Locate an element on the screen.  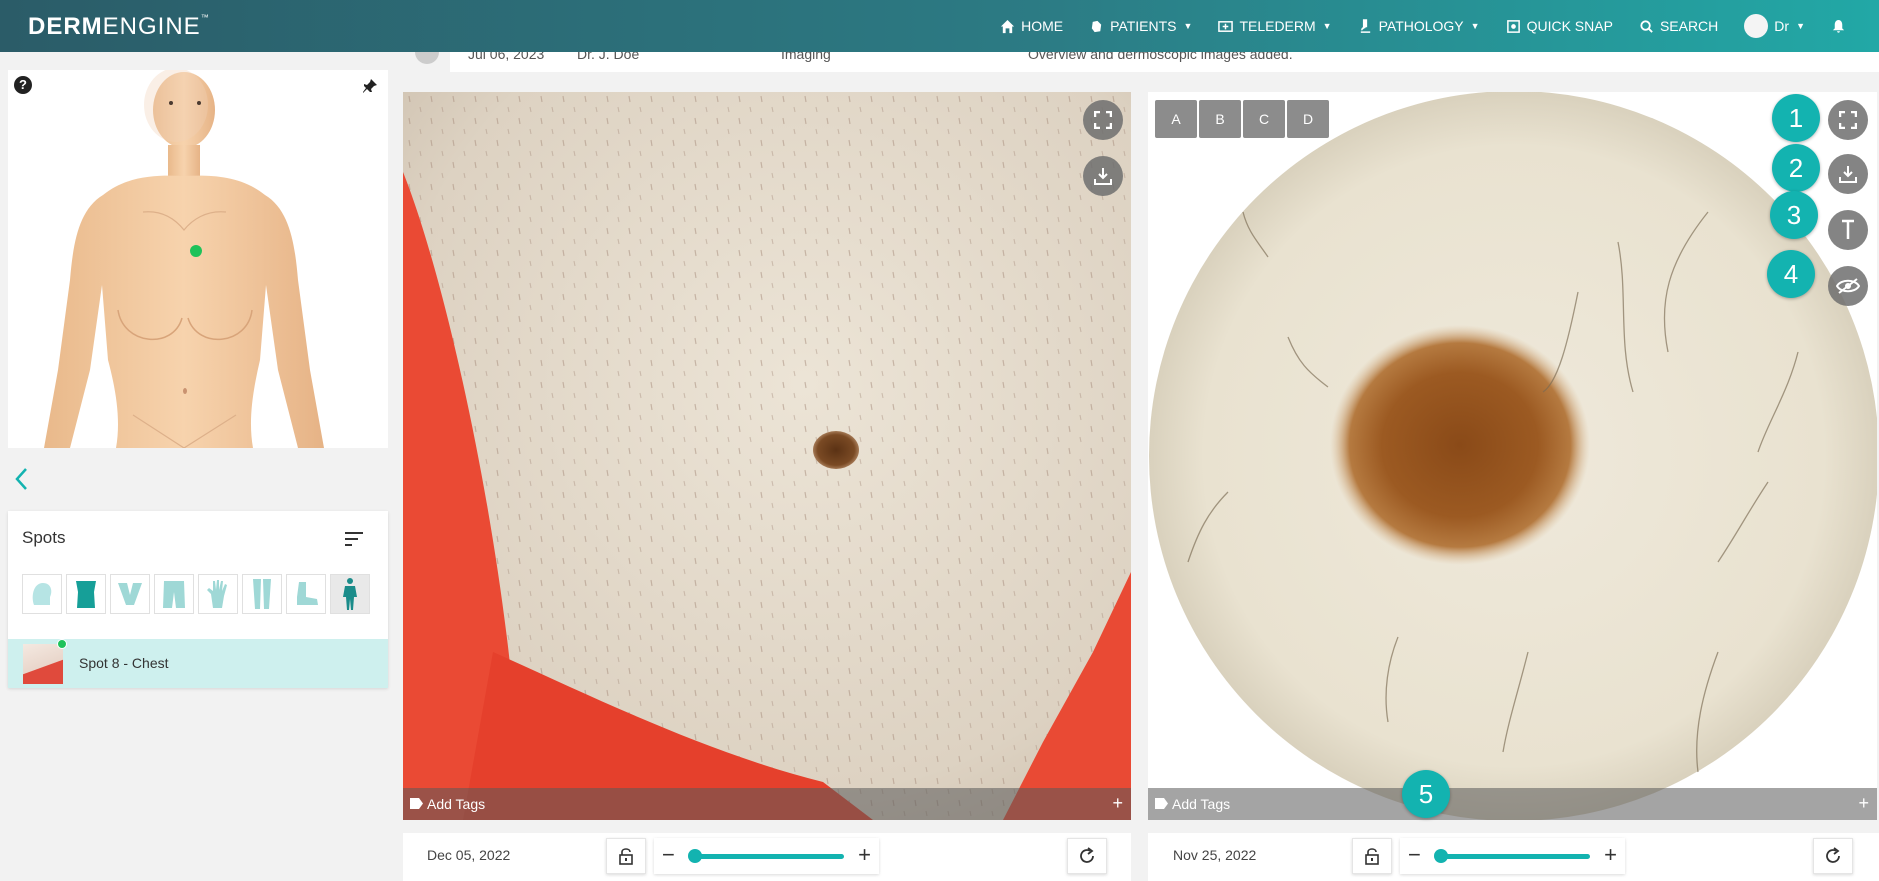
foot-icon is located at coordinates (307, 593).